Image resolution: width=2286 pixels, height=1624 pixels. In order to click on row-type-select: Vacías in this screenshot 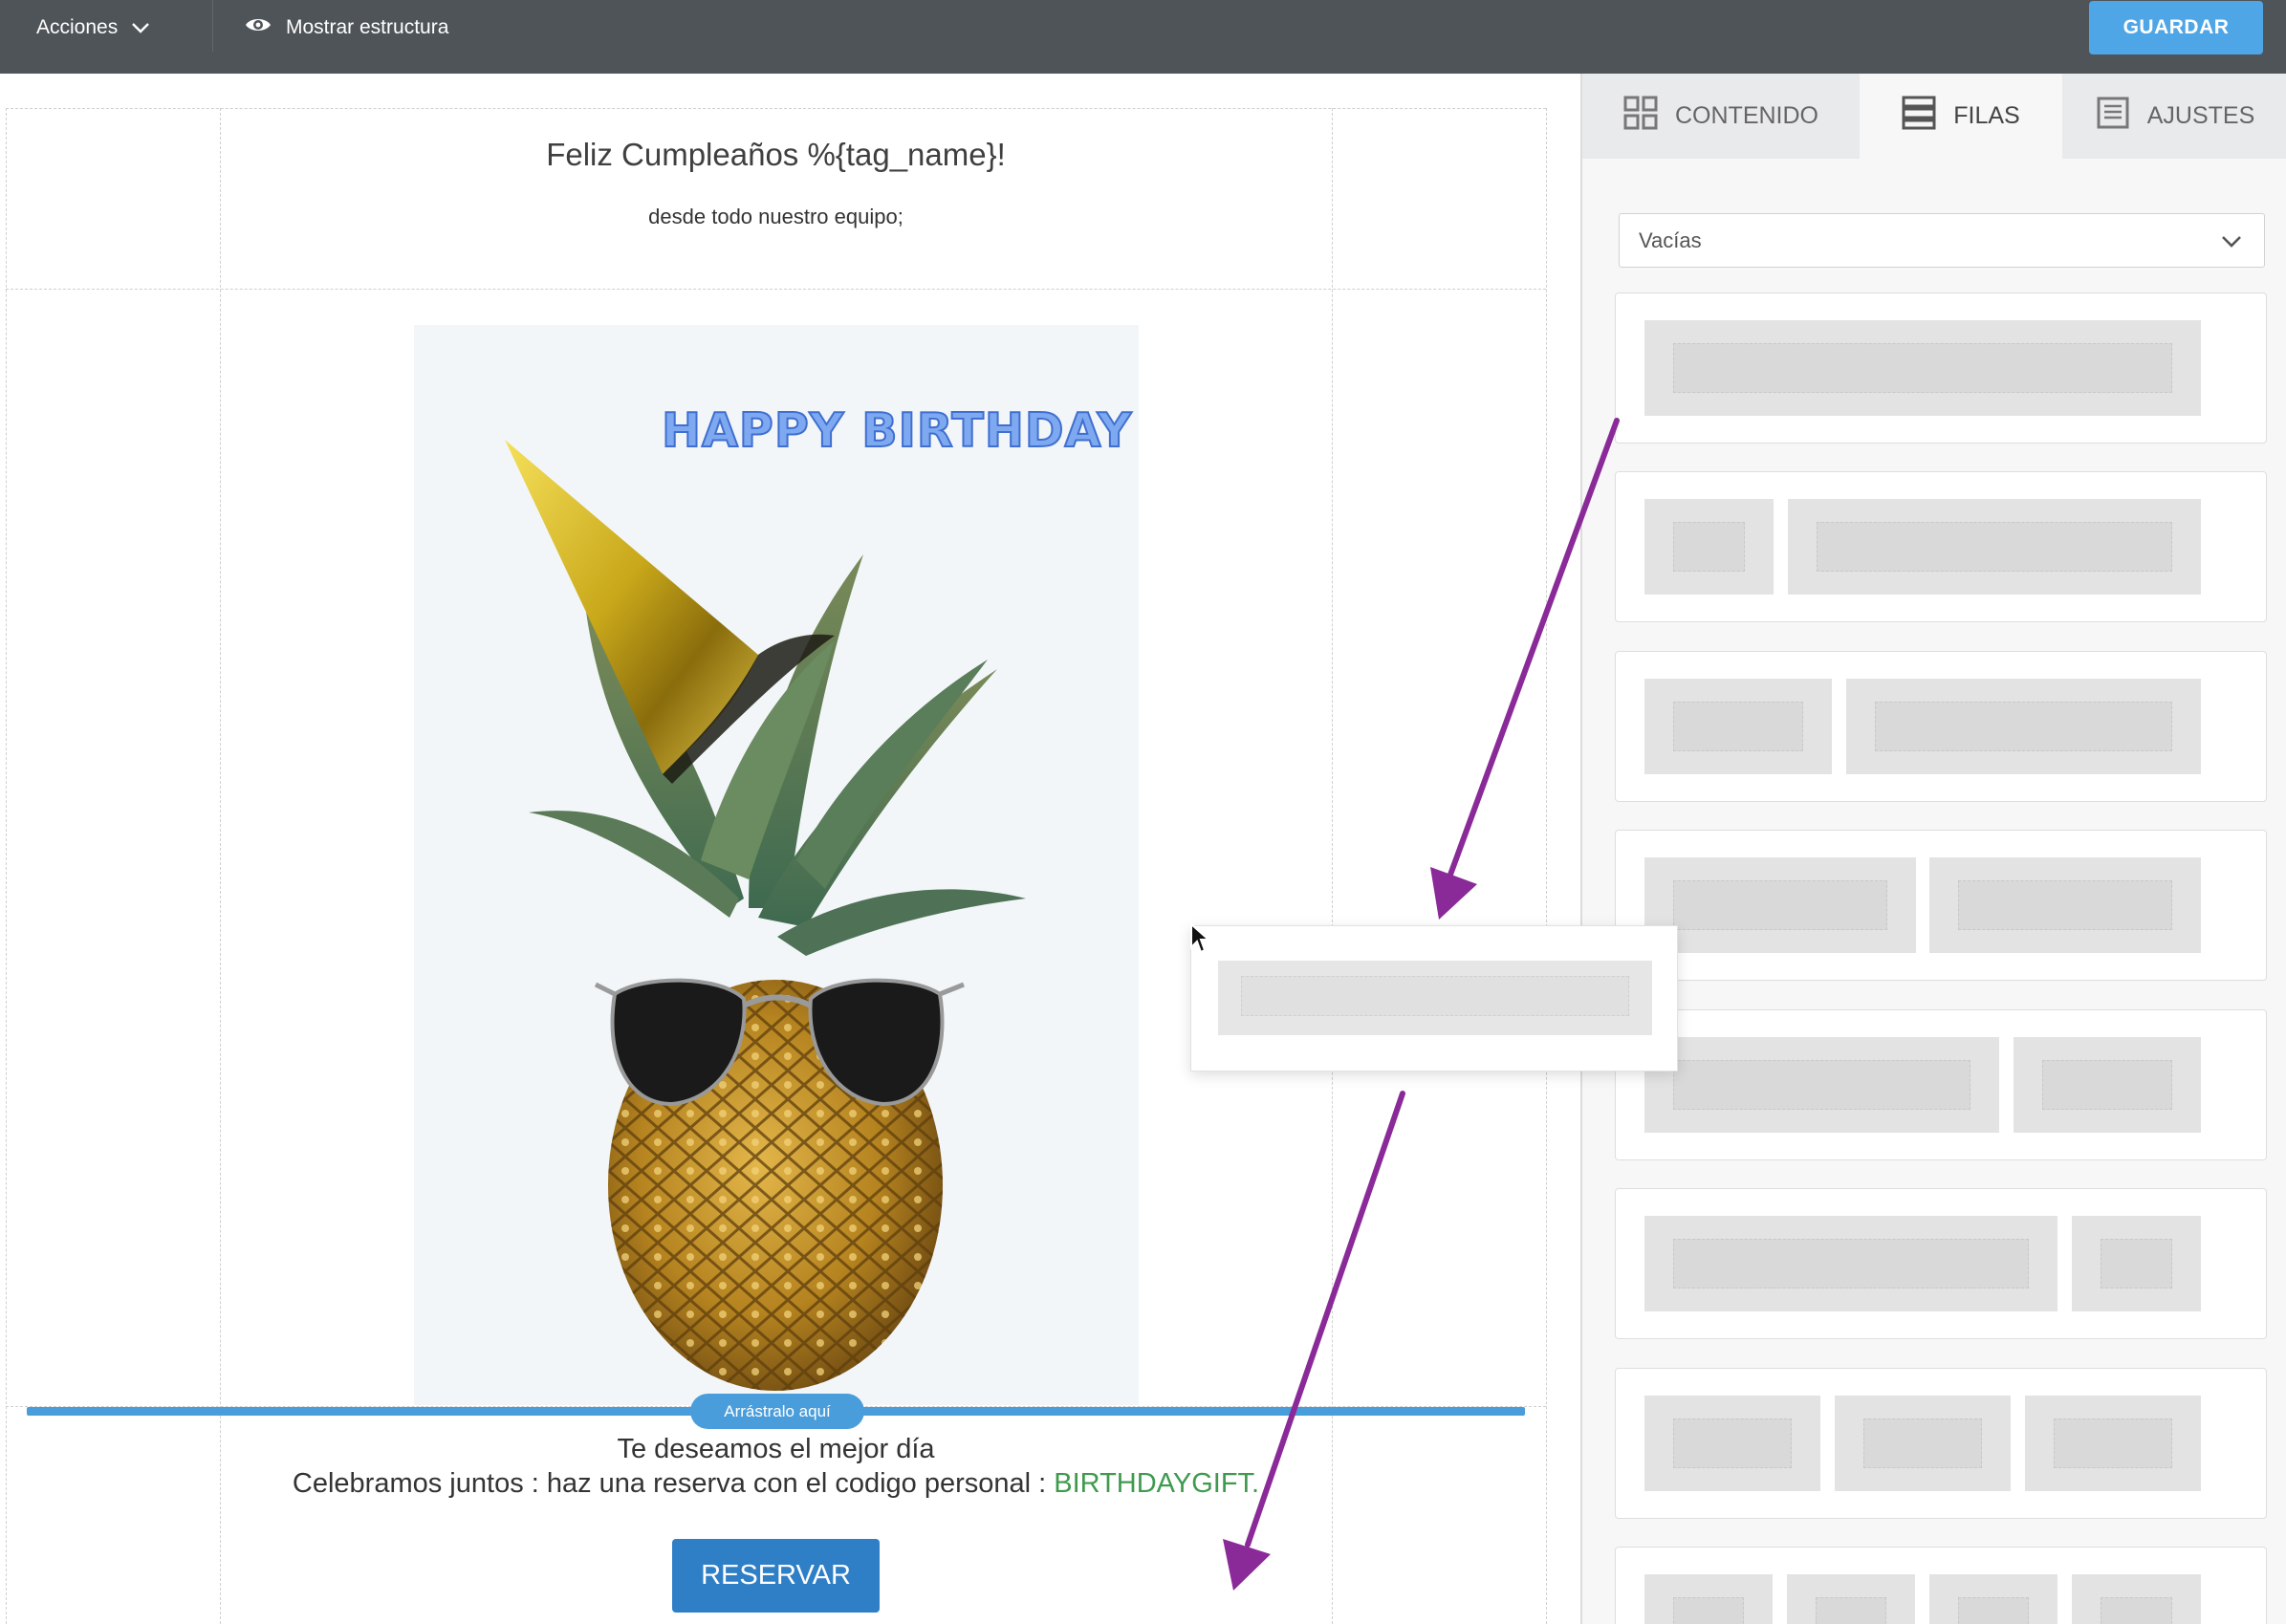, I will do `click(1942, 241)`.